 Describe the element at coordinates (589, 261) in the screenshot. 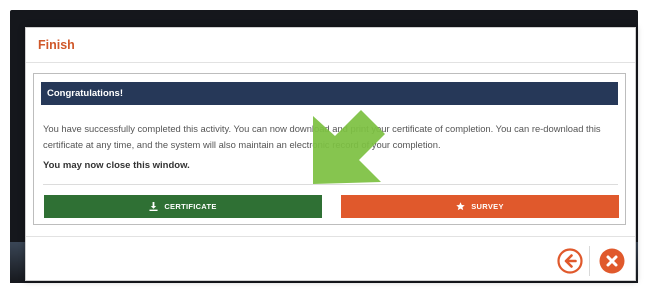

I see `footer-separator` at that location.